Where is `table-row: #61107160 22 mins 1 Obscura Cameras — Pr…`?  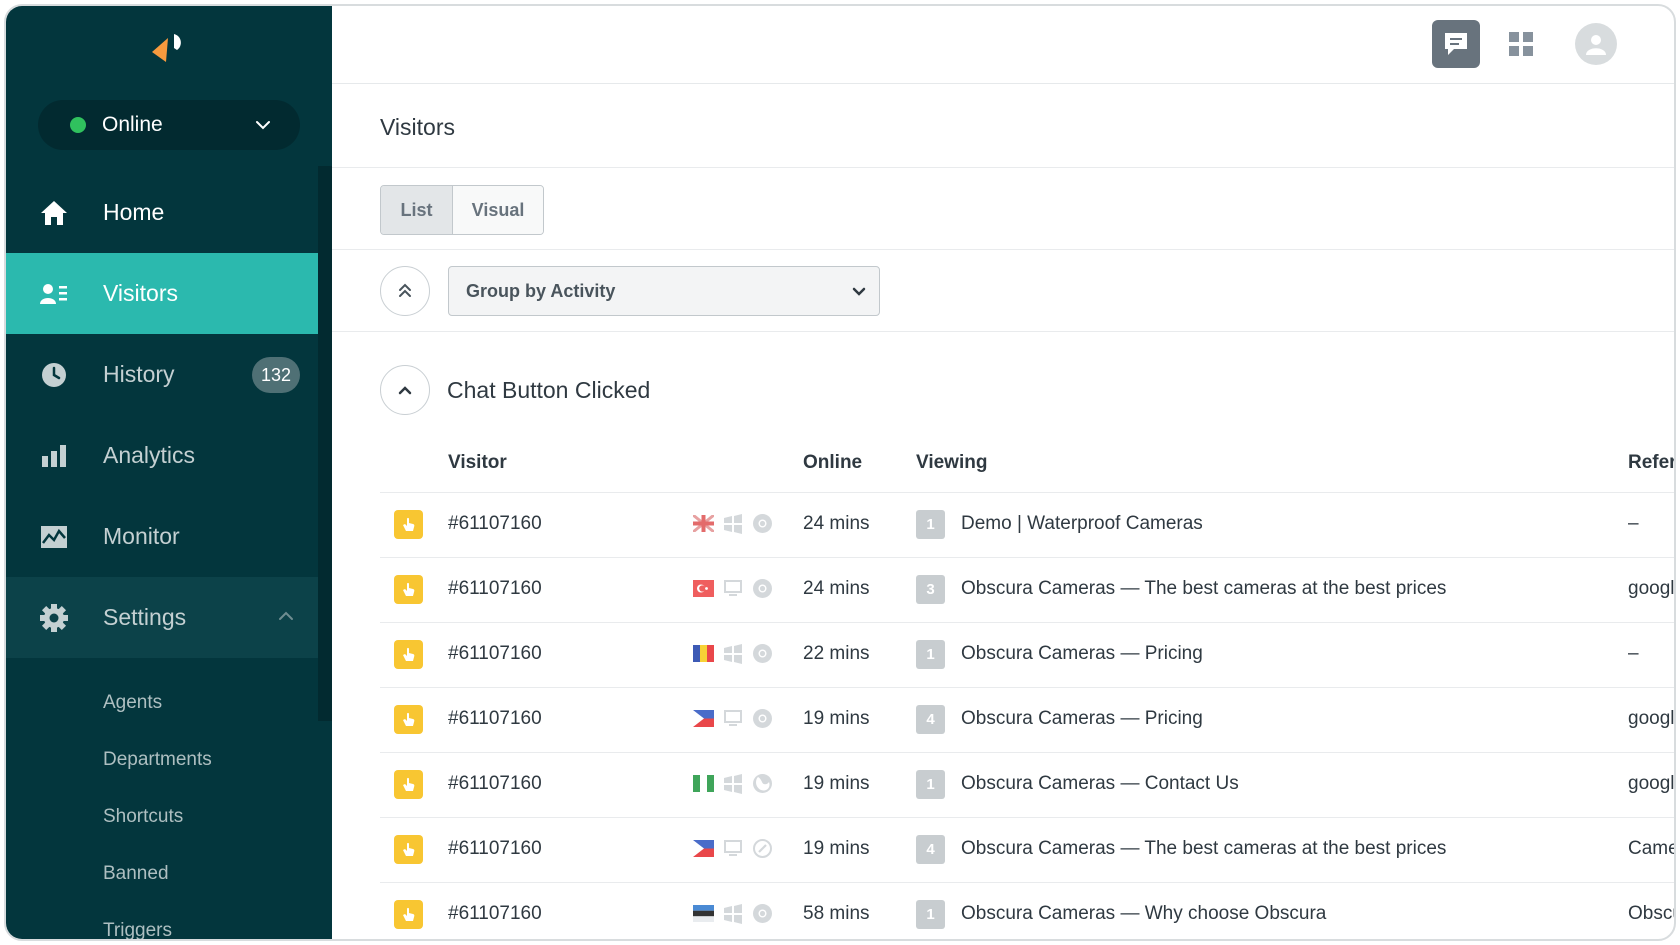 table-row: #61107160 22 mins 1 Obscura Cameras — Pr… is located at coordinates (1027, 654).